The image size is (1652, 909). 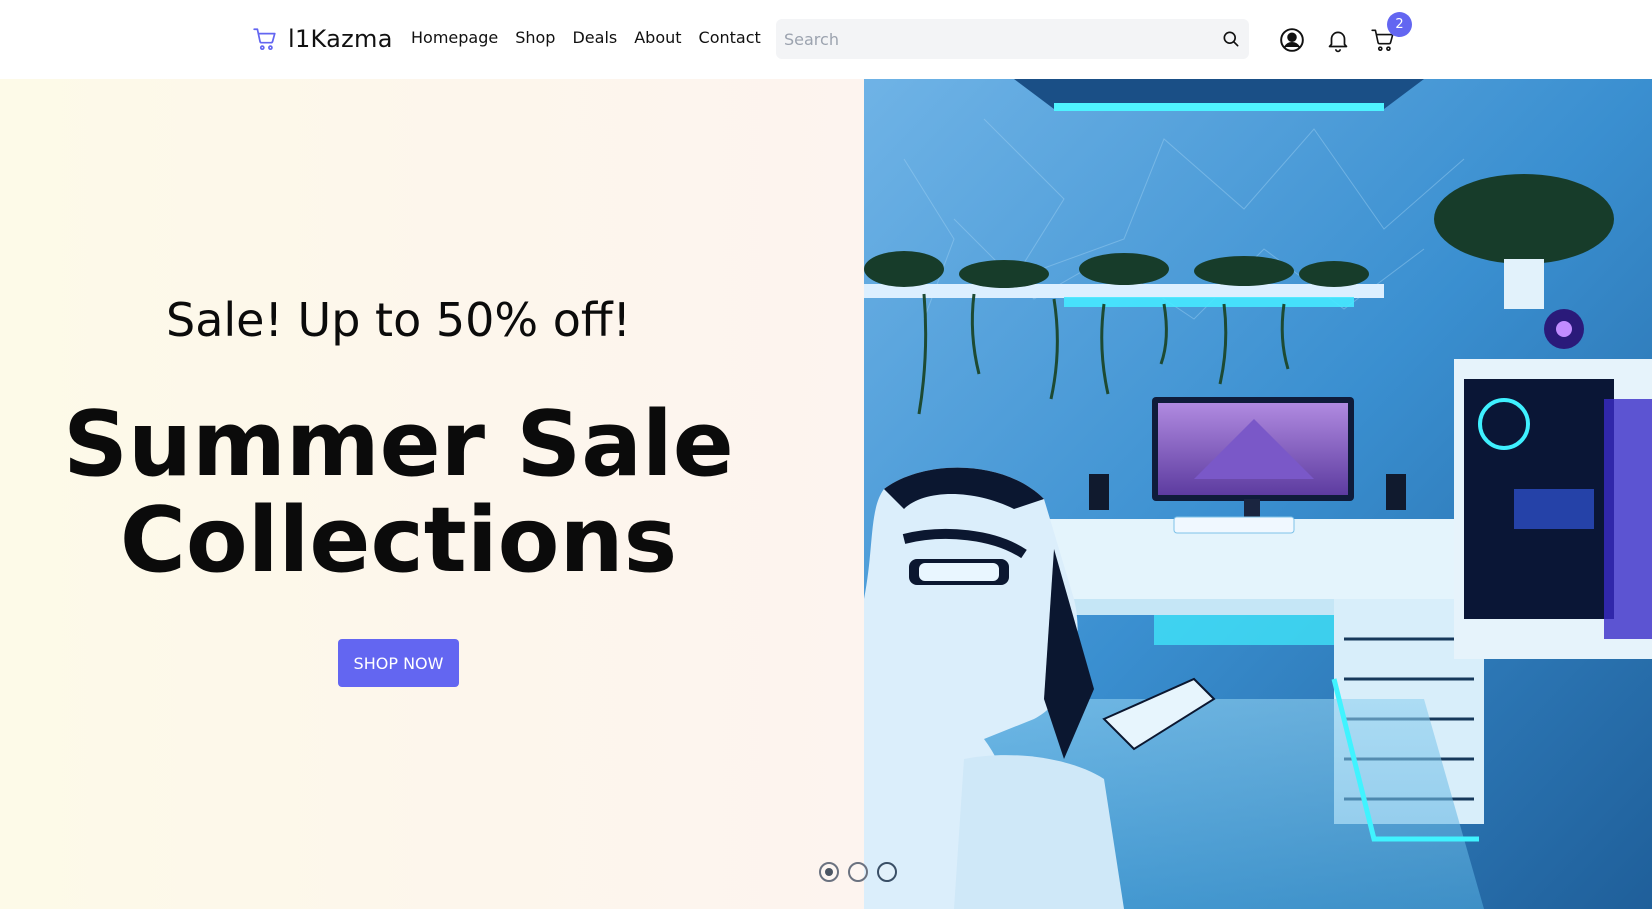 I want to click on bell-icon, so click(x=1338, y=40).